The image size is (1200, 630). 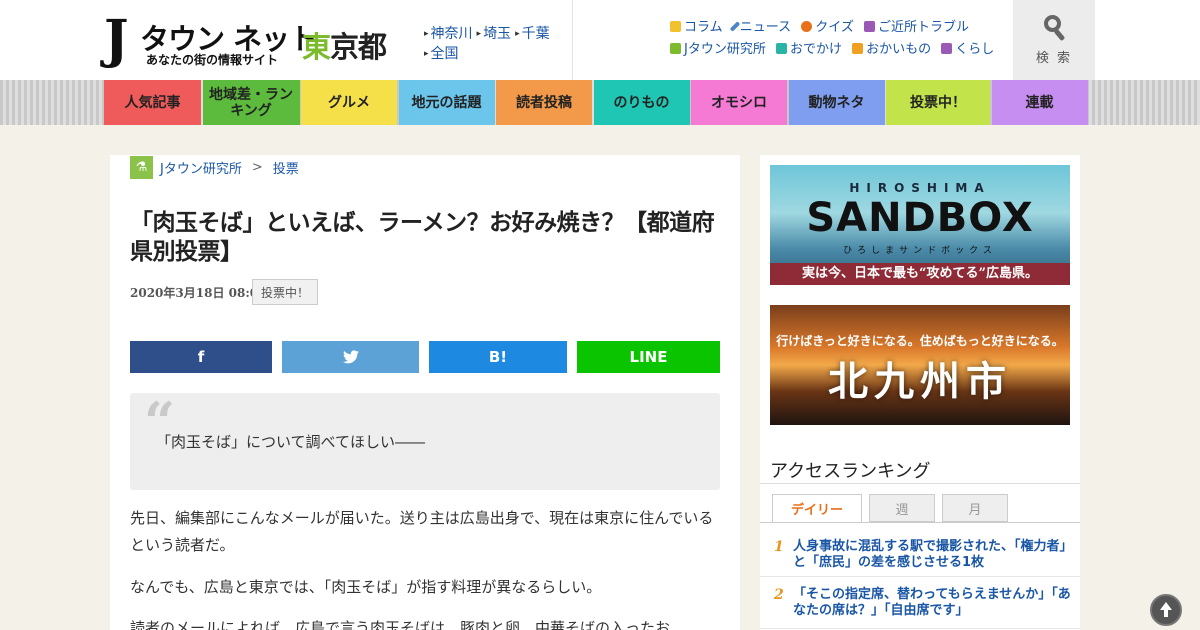 What do you see at coordinates (675, 26) in the screenshot?
I see `note-icon` at bounding box center [675, 26].